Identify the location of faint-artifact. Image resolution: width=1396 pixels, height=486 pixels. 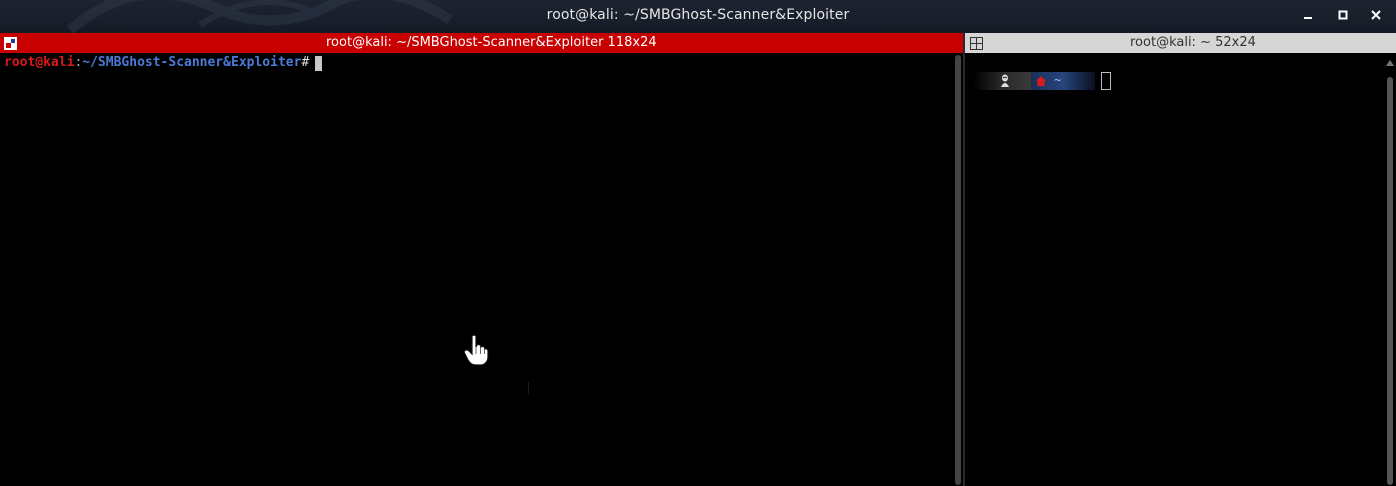
(528, 388).